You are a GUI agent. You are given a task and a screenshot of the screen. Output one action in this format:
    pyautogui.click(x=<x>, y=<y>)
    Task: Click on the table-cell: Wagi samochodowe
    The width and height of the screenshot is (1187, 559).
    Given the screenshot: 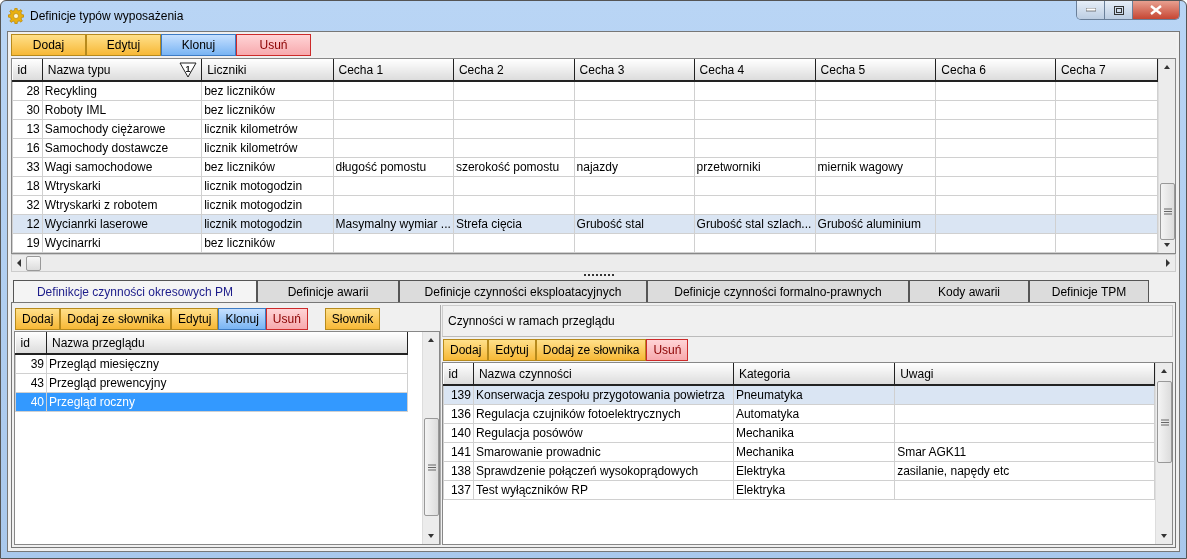 What is the action you would take?
    pyautogui.click(x=122, y=167)
    